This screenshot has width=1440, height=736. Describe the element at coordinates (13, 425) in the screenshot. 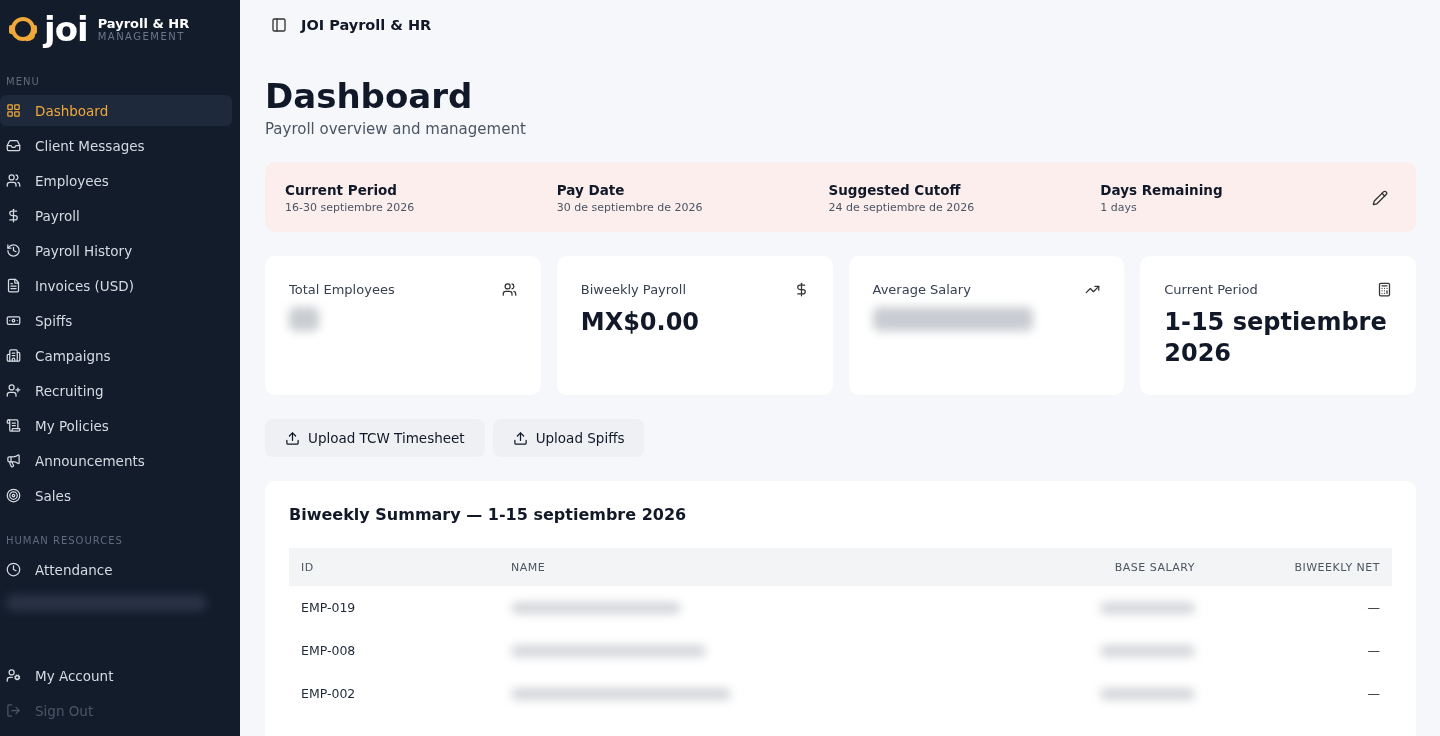

I see `scroll-icon` at that location.